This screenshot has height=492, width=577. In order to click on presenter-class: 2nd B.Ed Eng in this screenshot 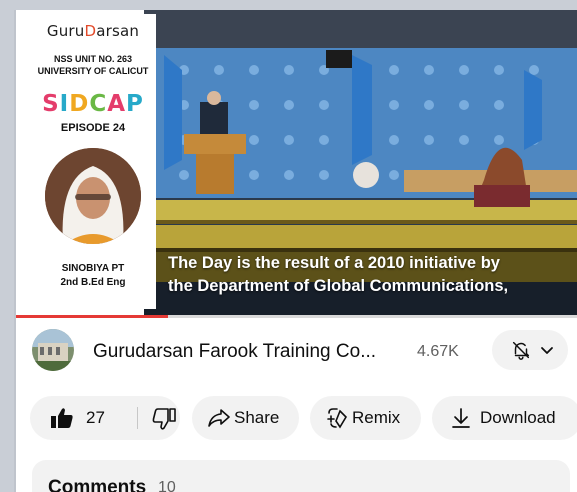, I will do `click(93, 282)`.